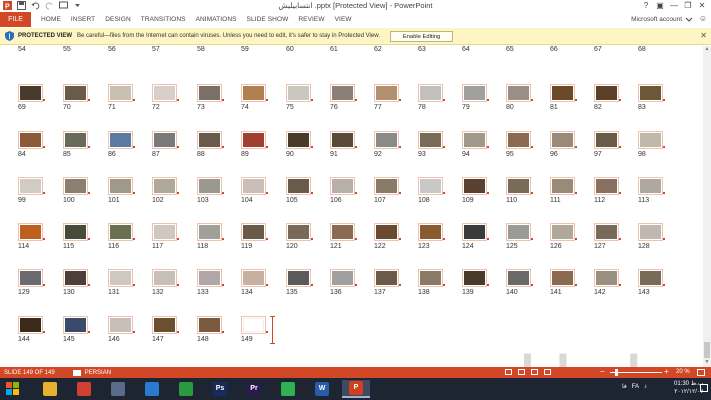 This screenshot has width=711, height=400. I want to click on slide-thumbnail: 130, so click(77, 283).